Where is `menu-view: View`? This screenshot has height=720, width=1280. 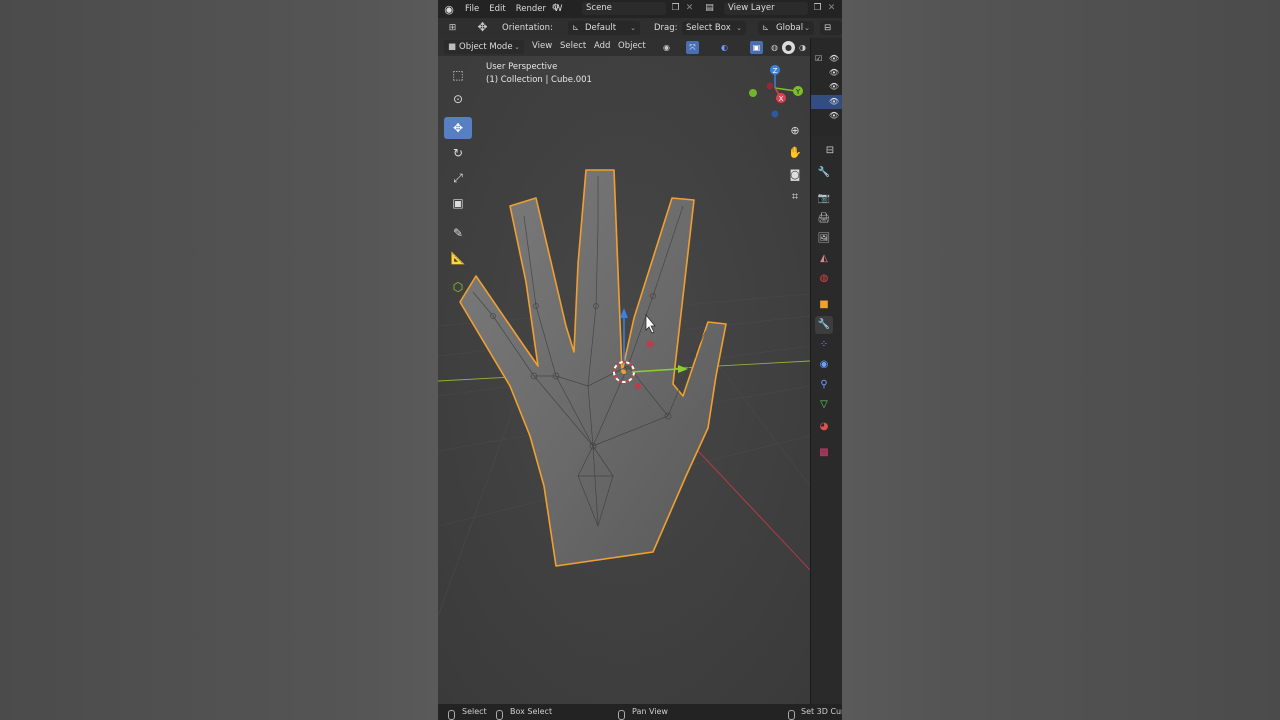 menu-view: View is located at coordinates (542, 46).